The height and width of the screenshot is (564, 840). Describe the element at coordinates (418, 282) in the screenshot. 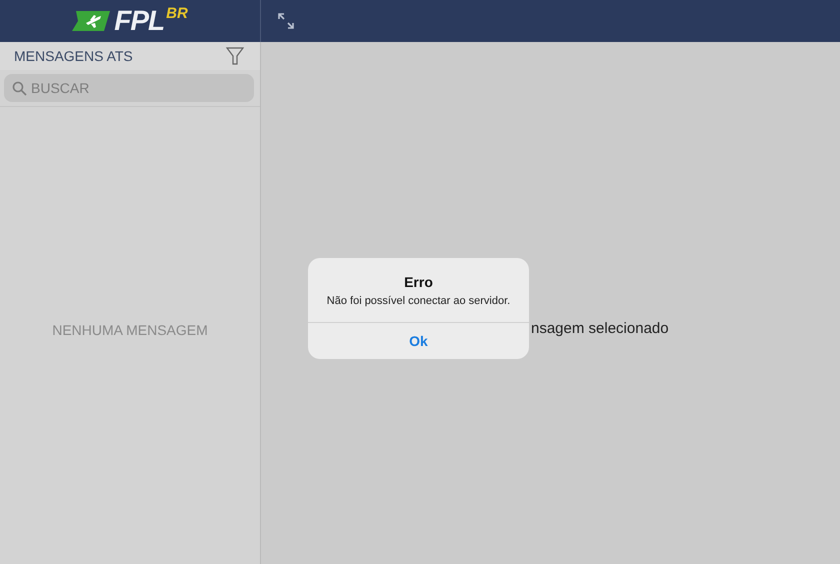

I see `alert-title: Erro` at that location.